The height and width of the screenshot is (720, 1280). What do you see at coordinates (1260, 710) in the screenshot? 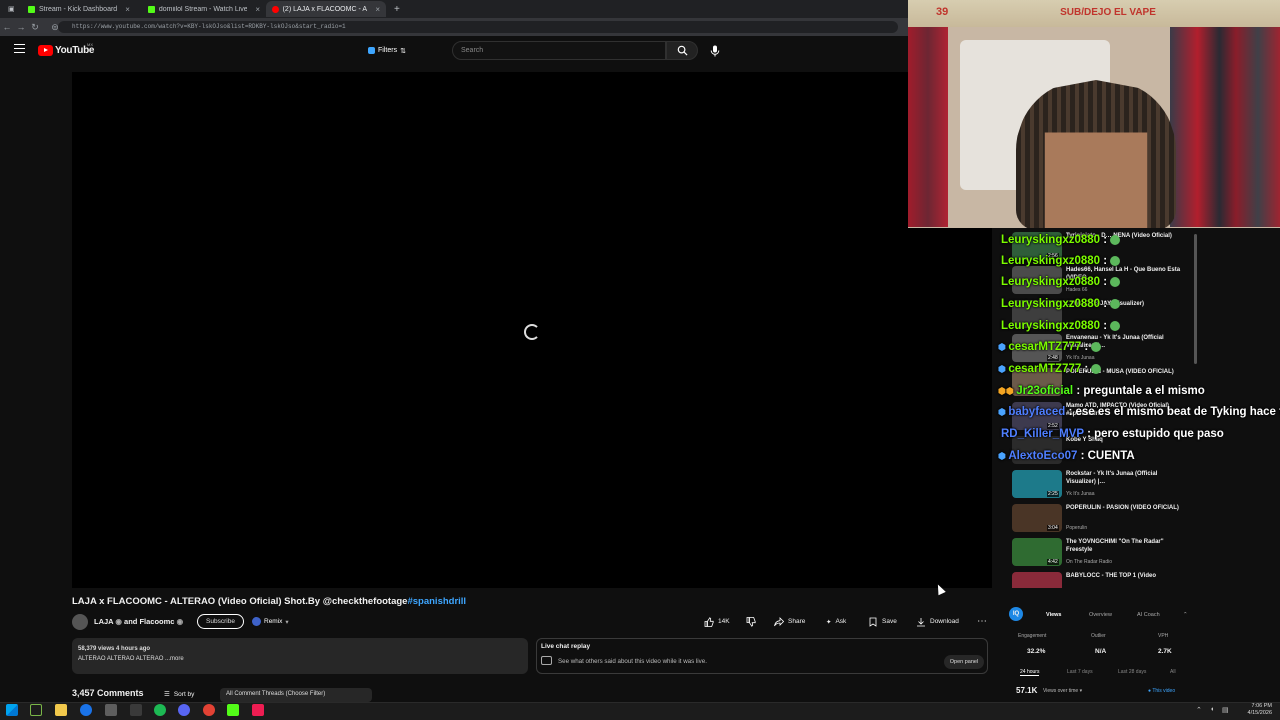
I see `system-clock: 7:06 PM 4/15/2026` at bounding box center [1260, 710].